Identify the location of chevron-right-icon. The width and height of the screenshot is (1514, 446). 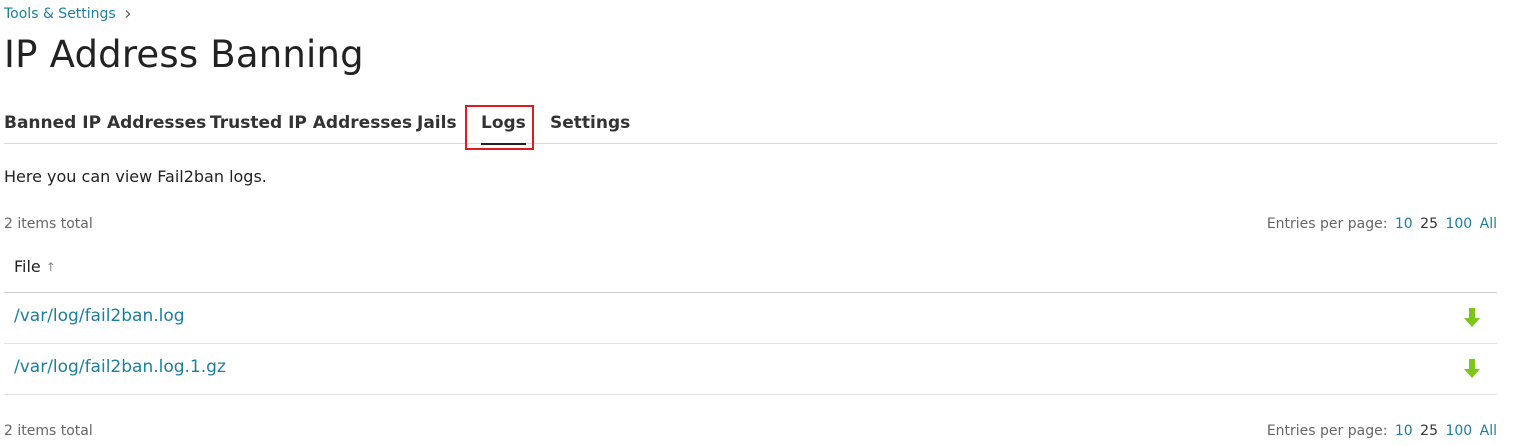
(128, 14).